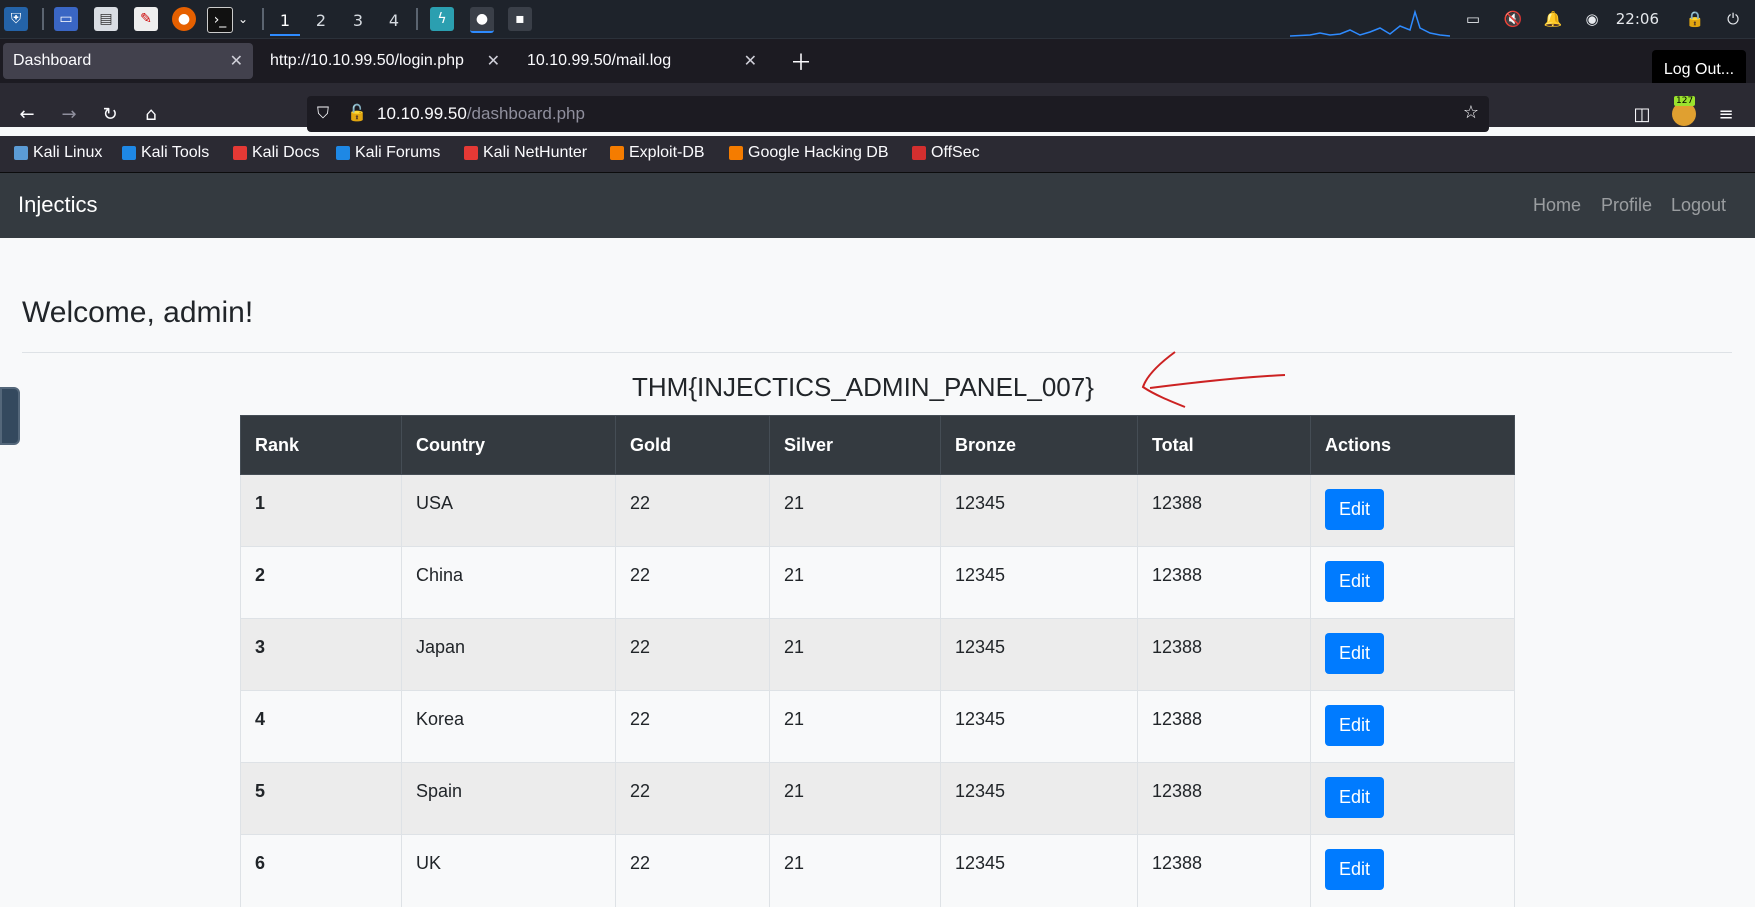  I want to click on tab-dashboard: Dashboard ✕, so click(128, 61).